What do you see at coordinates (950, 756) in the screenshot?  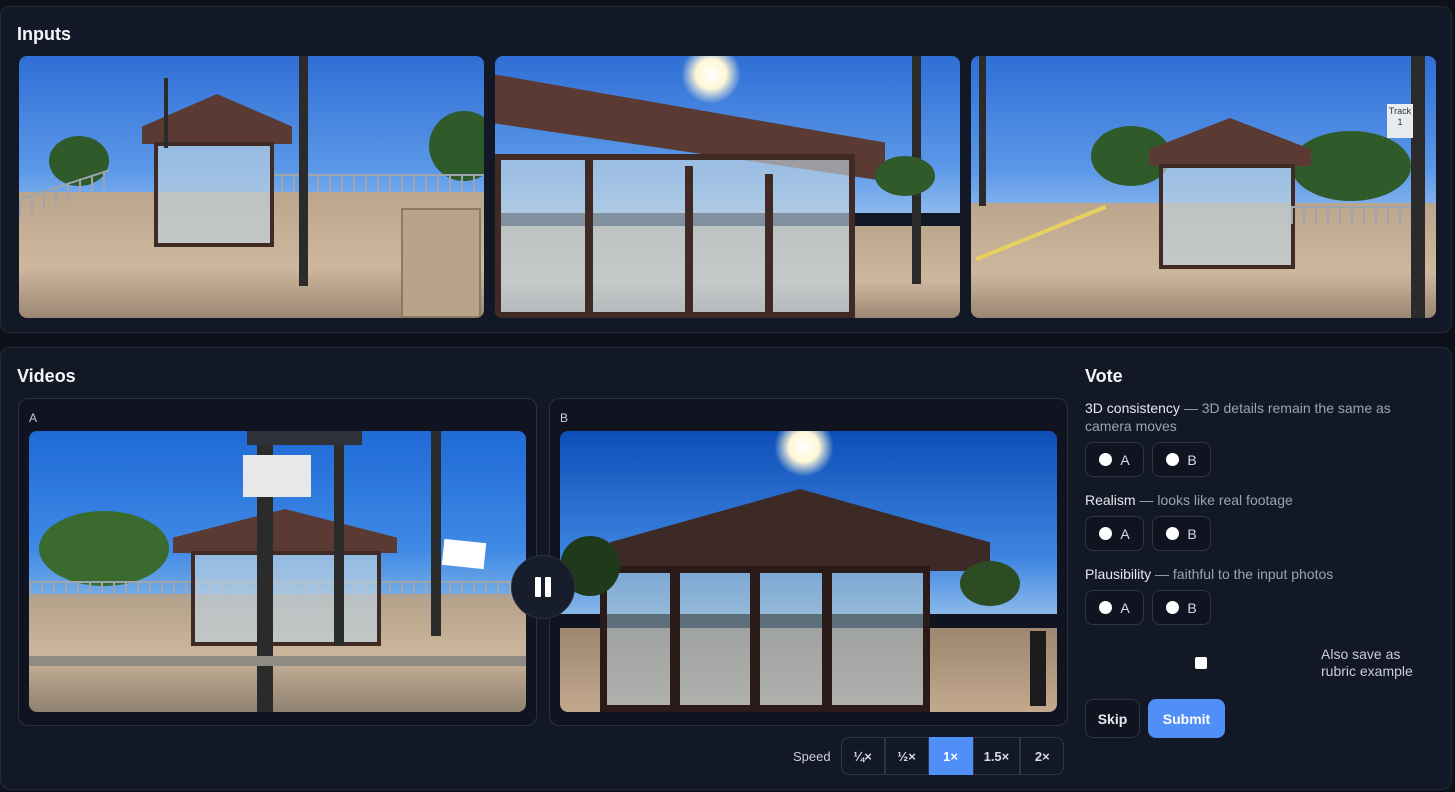 I see `speed-1x-button: 1×` at bounding box center [950, 756].